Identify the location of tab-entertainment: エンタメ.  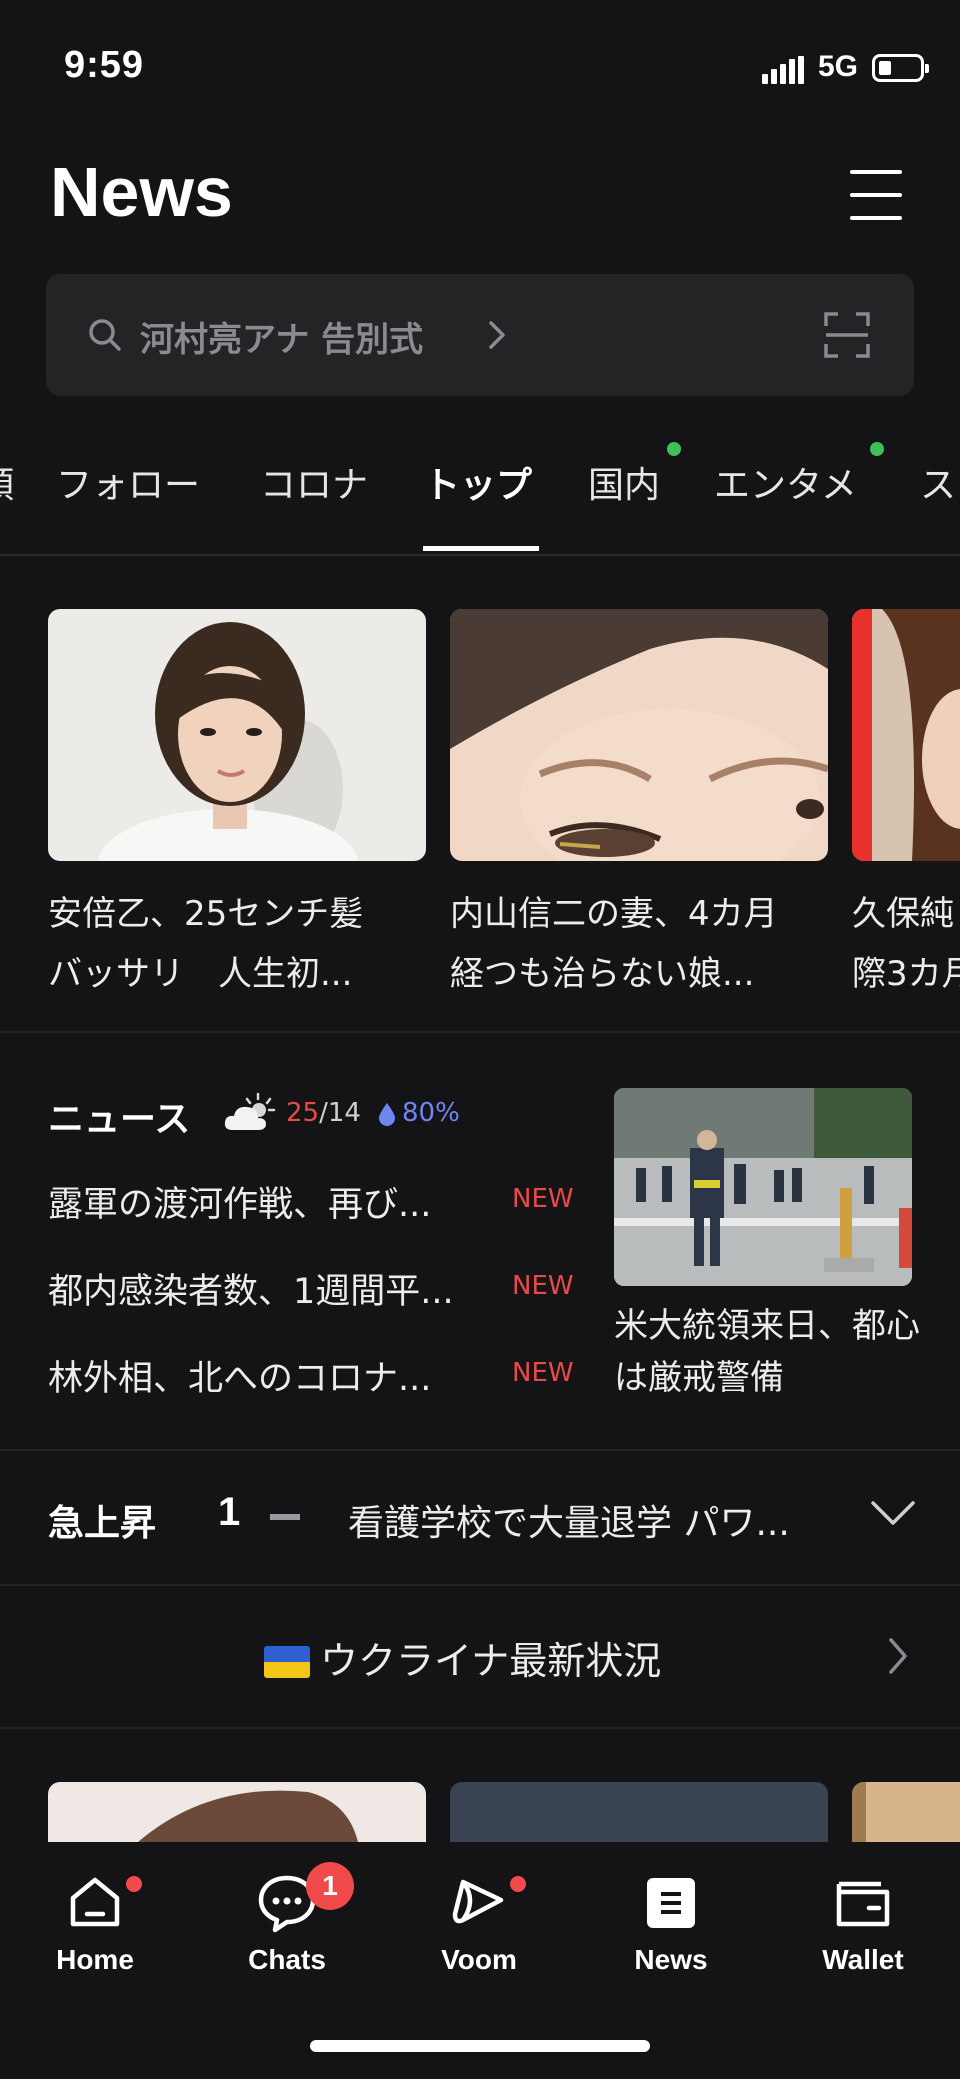
(785, 482).